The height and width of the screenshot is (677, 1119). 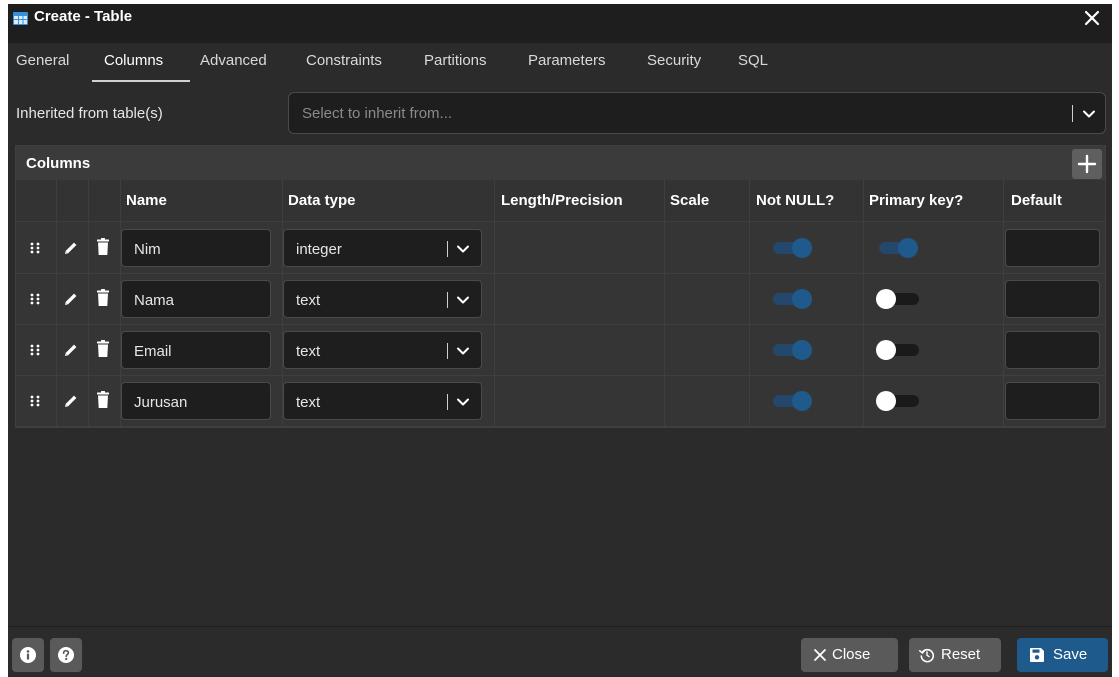 What do you see at coordinates (560, 248) in the screenshot?
I see `table-row: Nim integer` at bounding box center [560, 248].